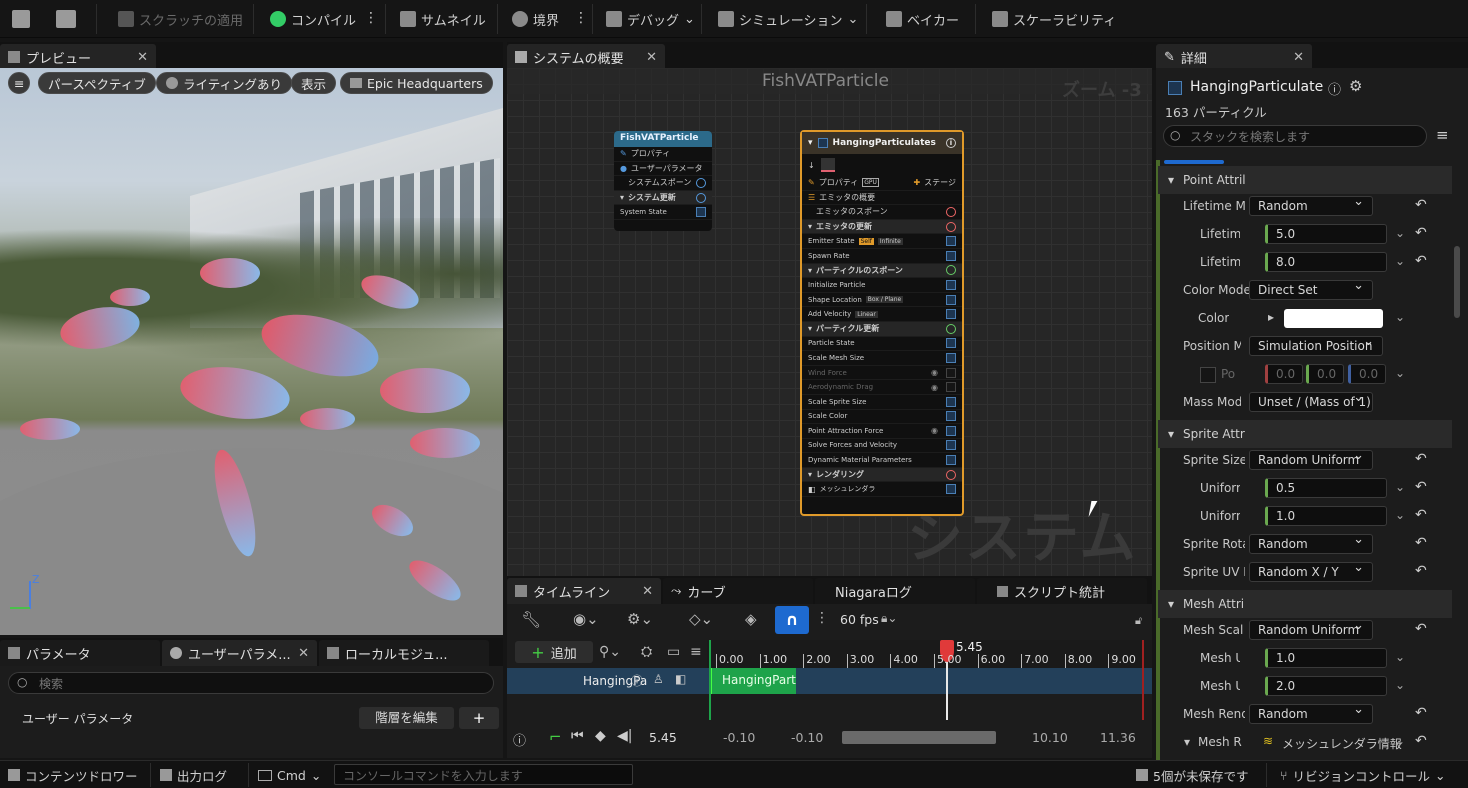 The height and width of the screenshot is (788, 1468). Describe the element at coordinates (1311, 544) in the screenshot. I see `sprite-rotation-dropdown: Random` at that location.